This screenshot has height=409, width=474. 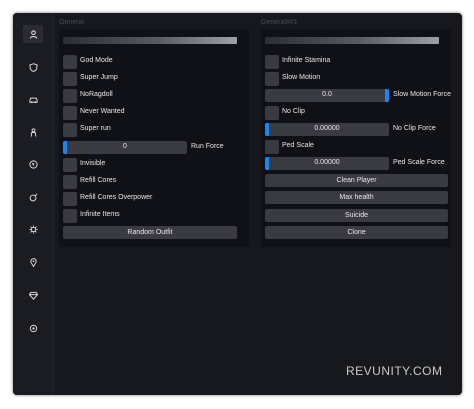 What do you see at coordinates (99, 77) in the screenshot?
I see `super-jump-label: Super Jump` at bounding box center [99, 77].